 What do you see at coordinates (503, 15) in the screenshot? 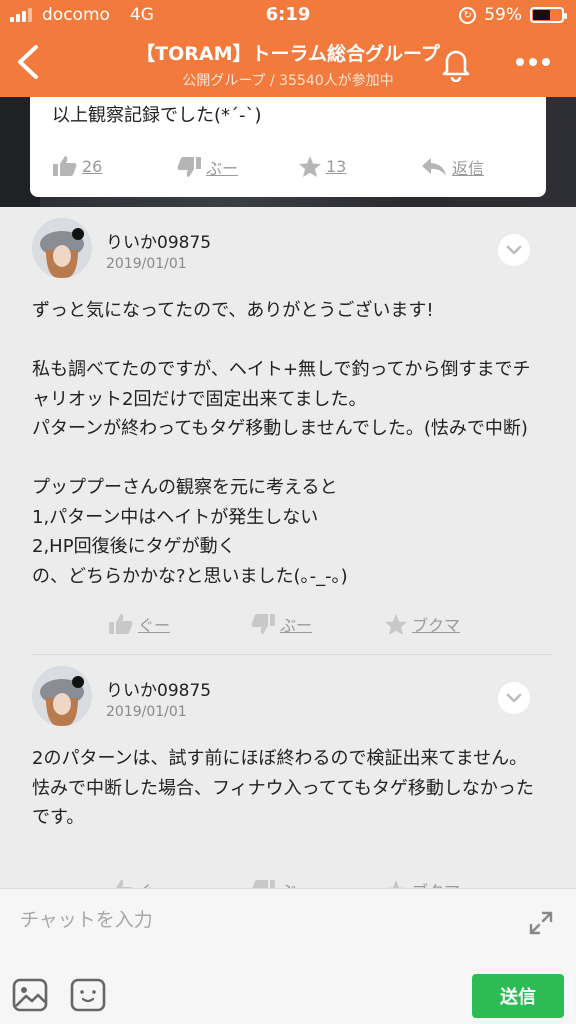
I see `battery-percent: 59%` at bounding box center [503, 15].